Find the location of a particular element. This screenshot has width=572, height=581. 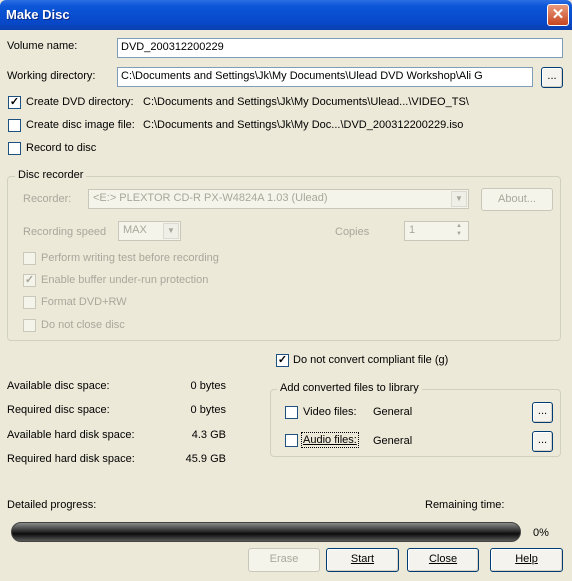

spin-up-icon: ▲ is located at coordinates (459, 227).